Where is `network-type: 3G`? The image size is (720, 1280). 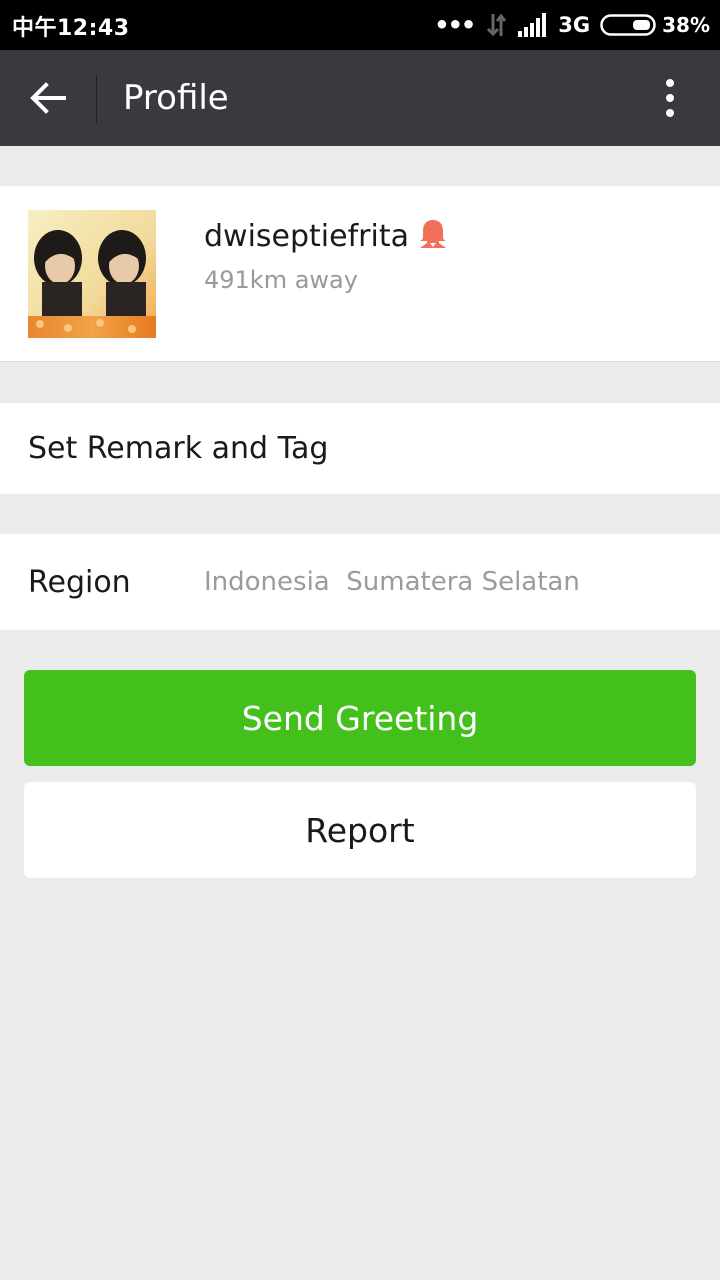 network-type: 3G is located at coordinates (574, 25).